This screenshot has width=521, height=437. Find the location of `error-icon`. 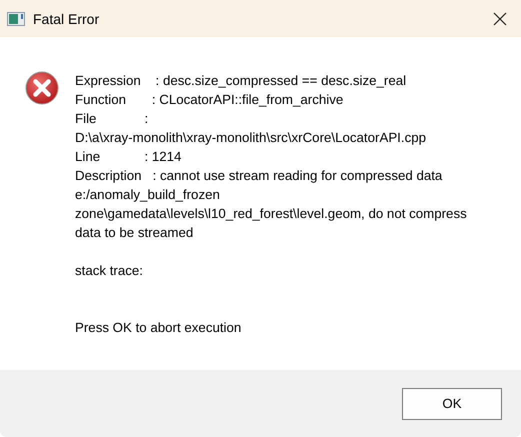

error-icon is located at coordinates (42, 88).